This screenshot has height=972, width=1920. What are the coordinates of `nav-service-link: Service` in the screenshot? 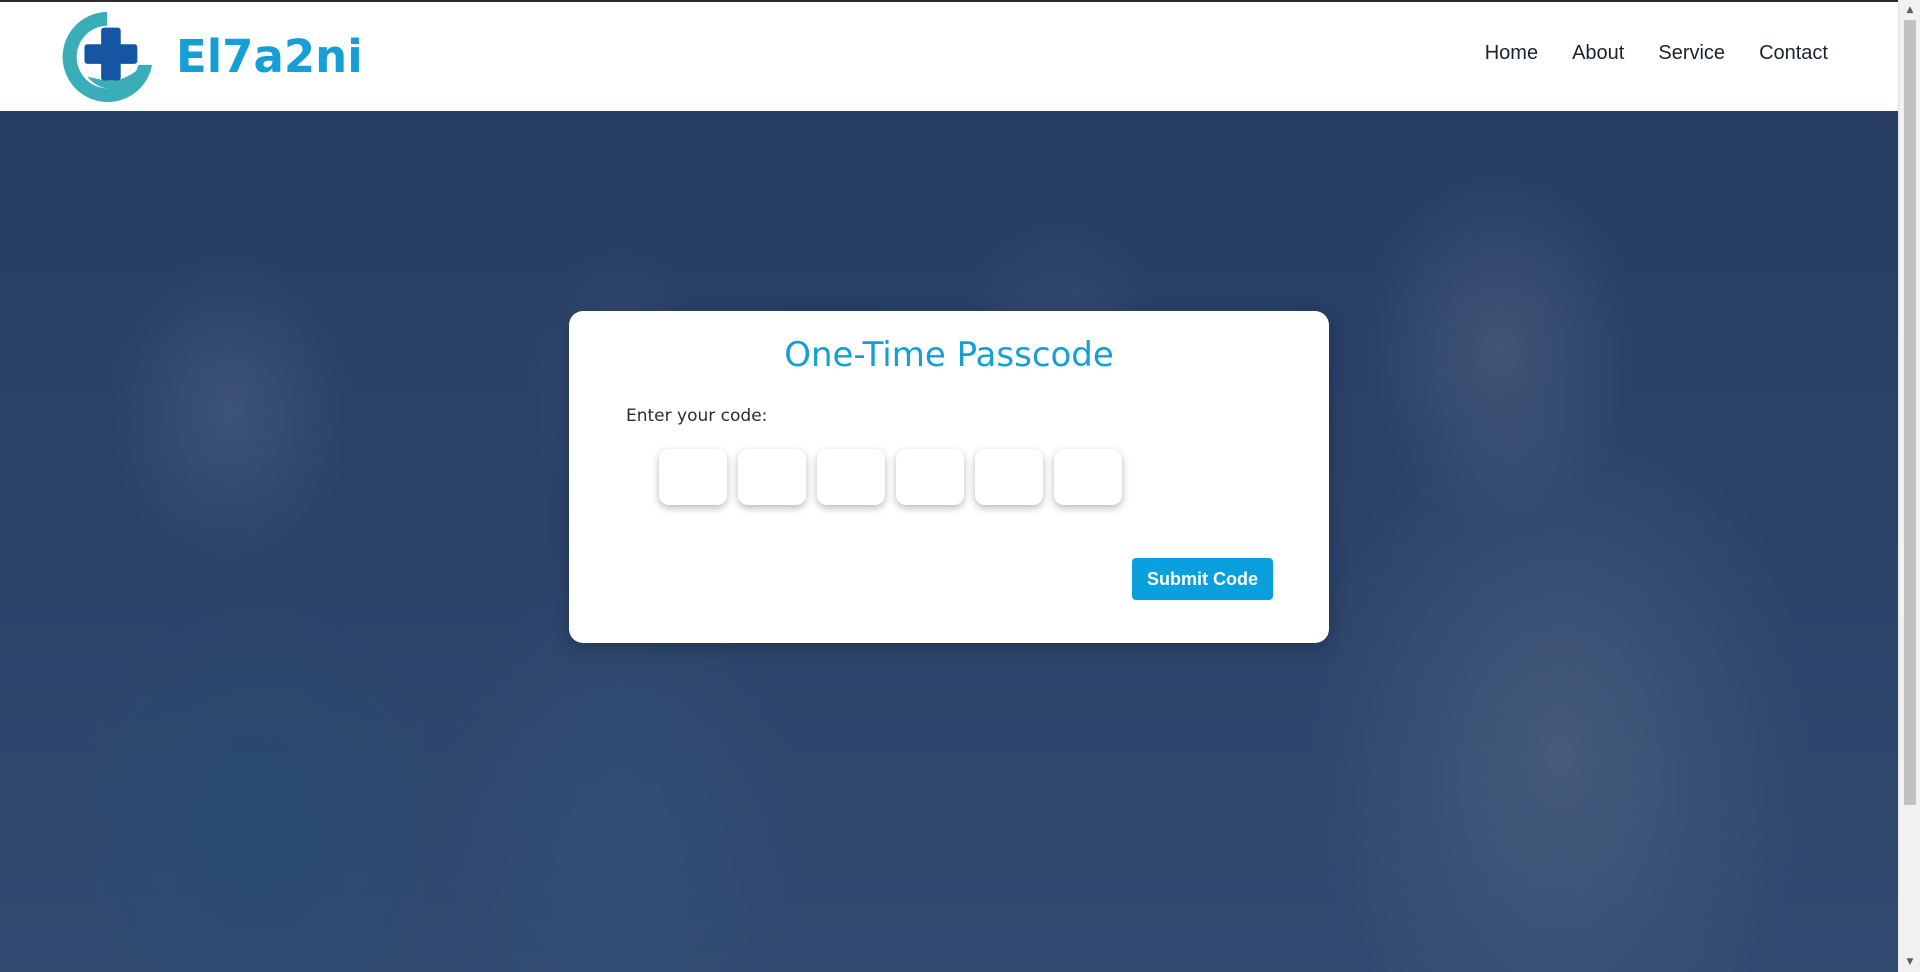 It's located at (1691, 53).